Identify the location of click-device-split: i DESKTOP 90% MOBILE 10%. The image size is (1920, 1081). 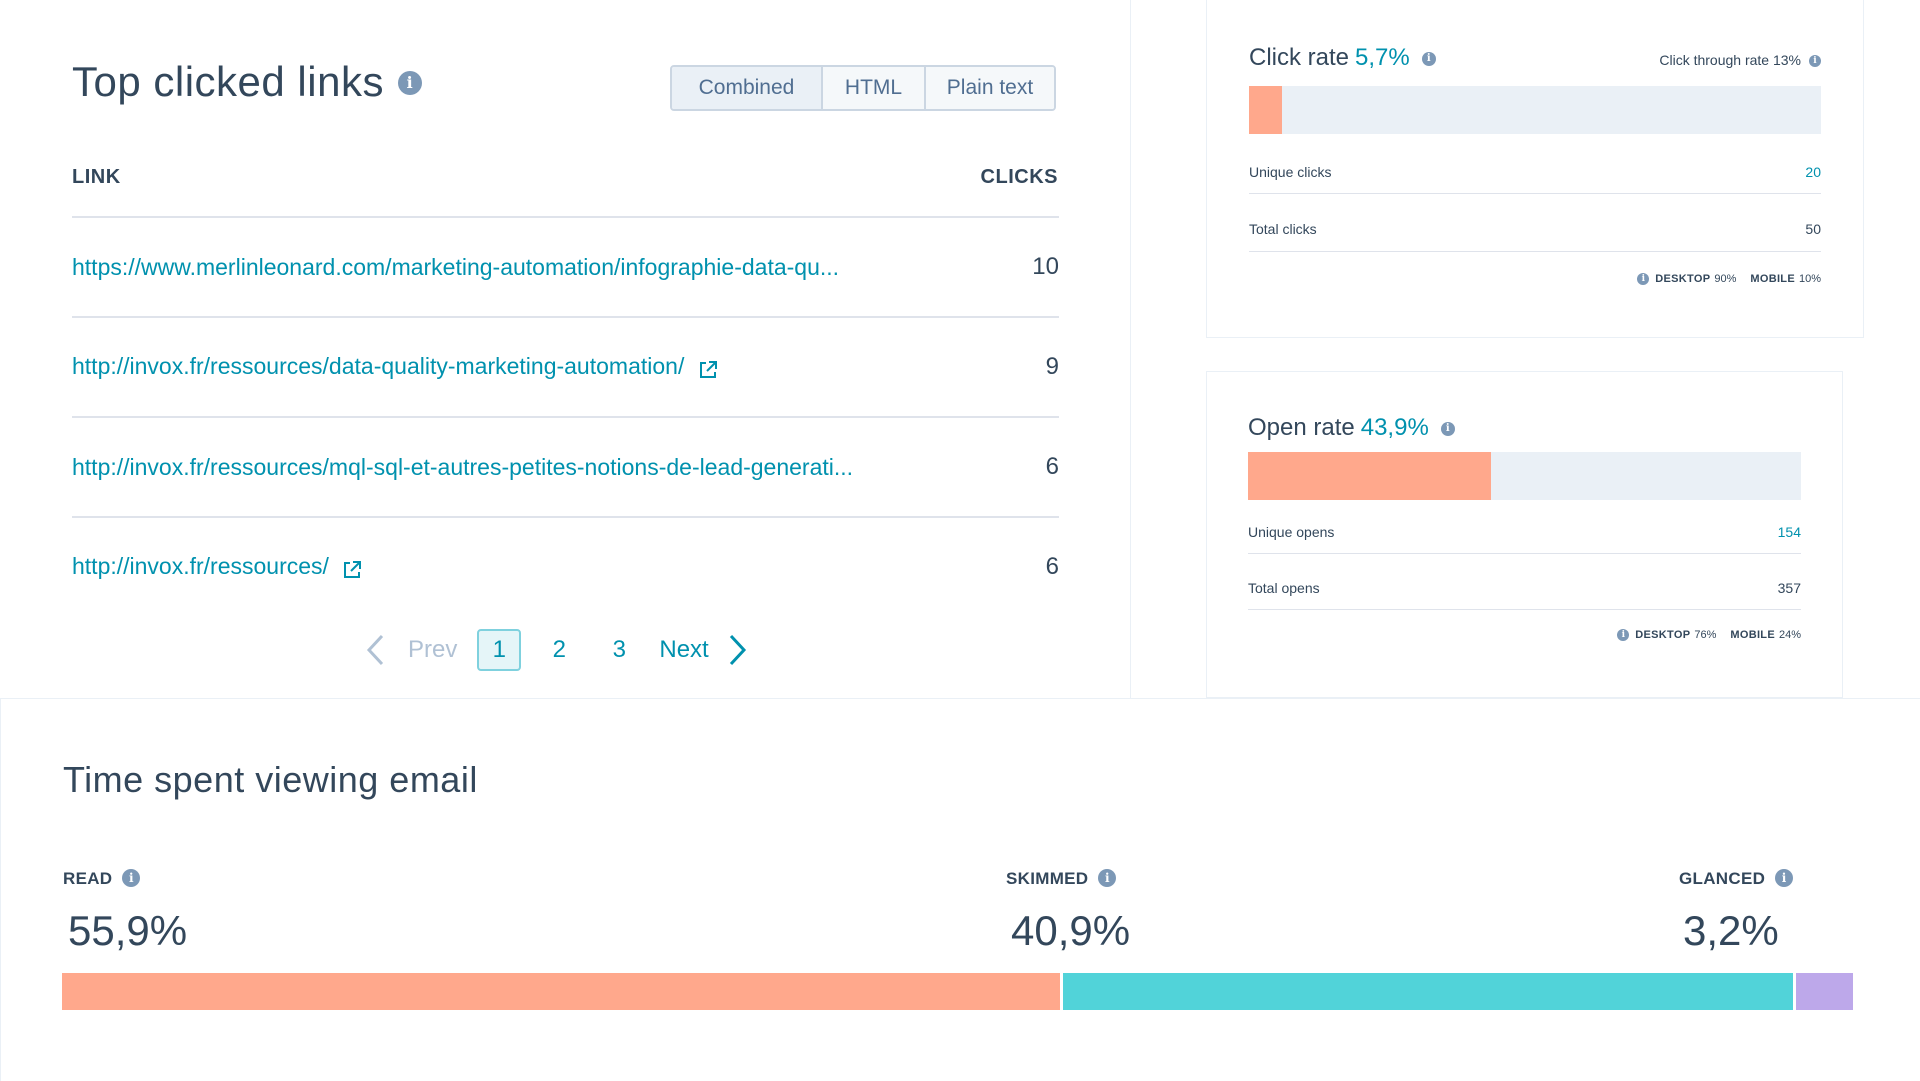
(1729, 279).